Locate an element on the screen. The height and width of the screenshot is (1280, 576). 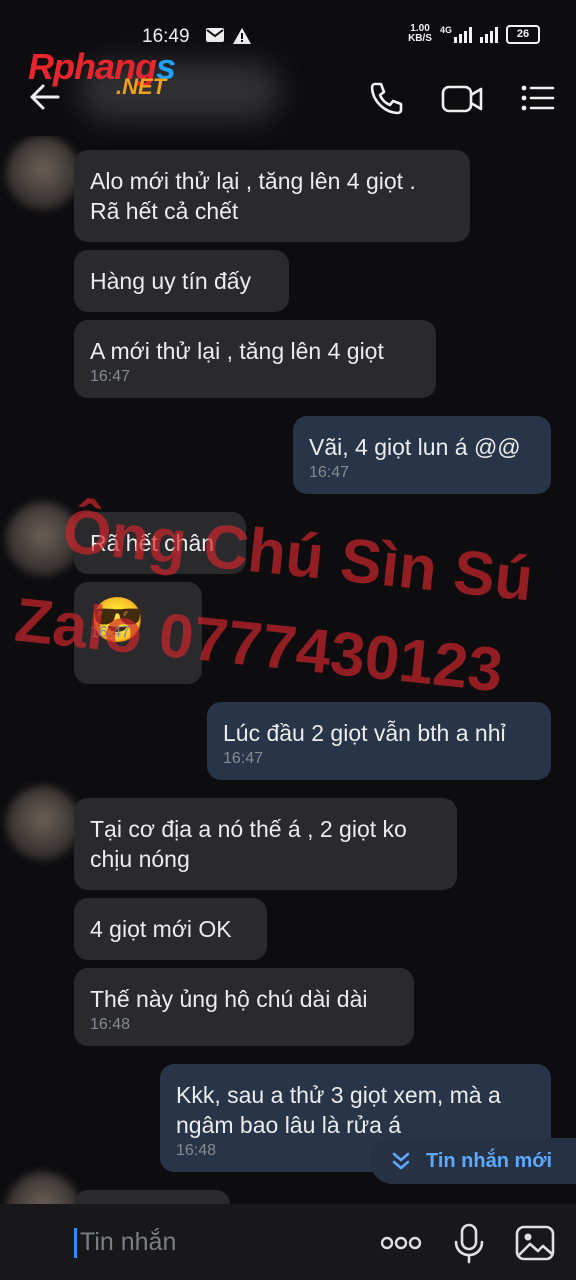
message-text: Vãi, 4 giọt lun á @@ is located at coordinates (415, 447).